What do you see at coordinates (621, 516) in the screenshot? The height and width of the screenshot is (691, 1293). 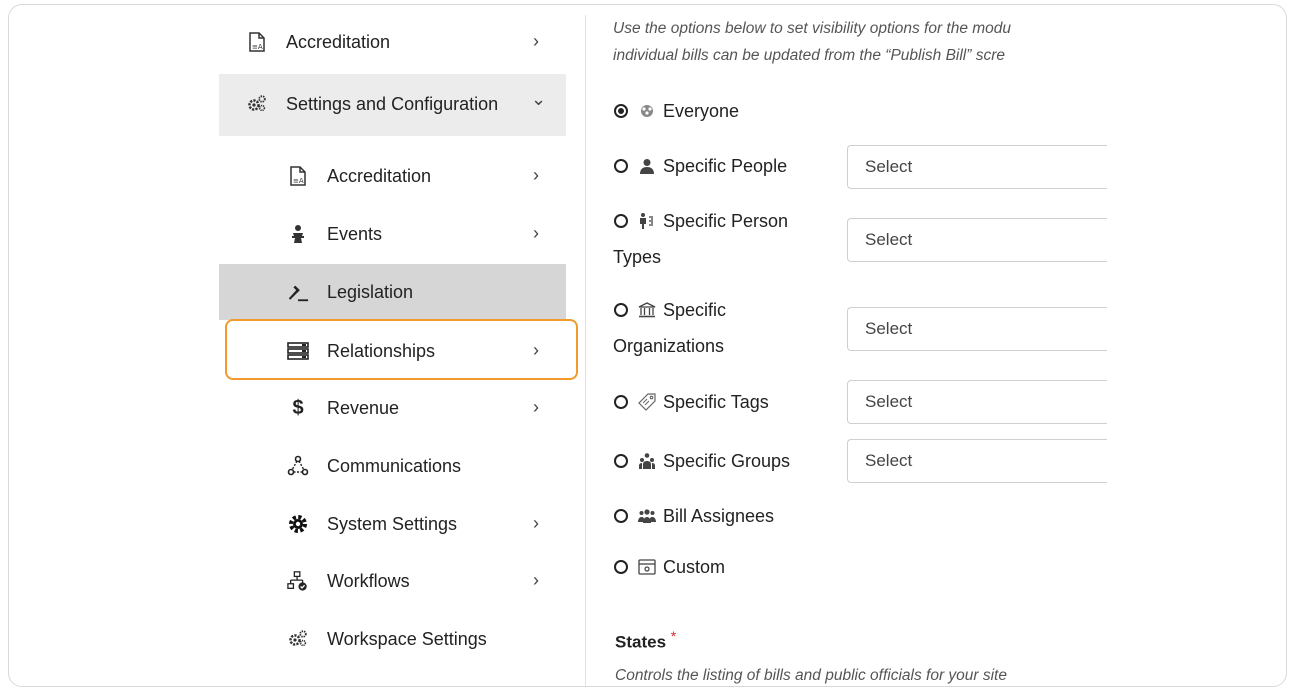 I see `radio-bill-assignees` at bounding box center [621, 516].